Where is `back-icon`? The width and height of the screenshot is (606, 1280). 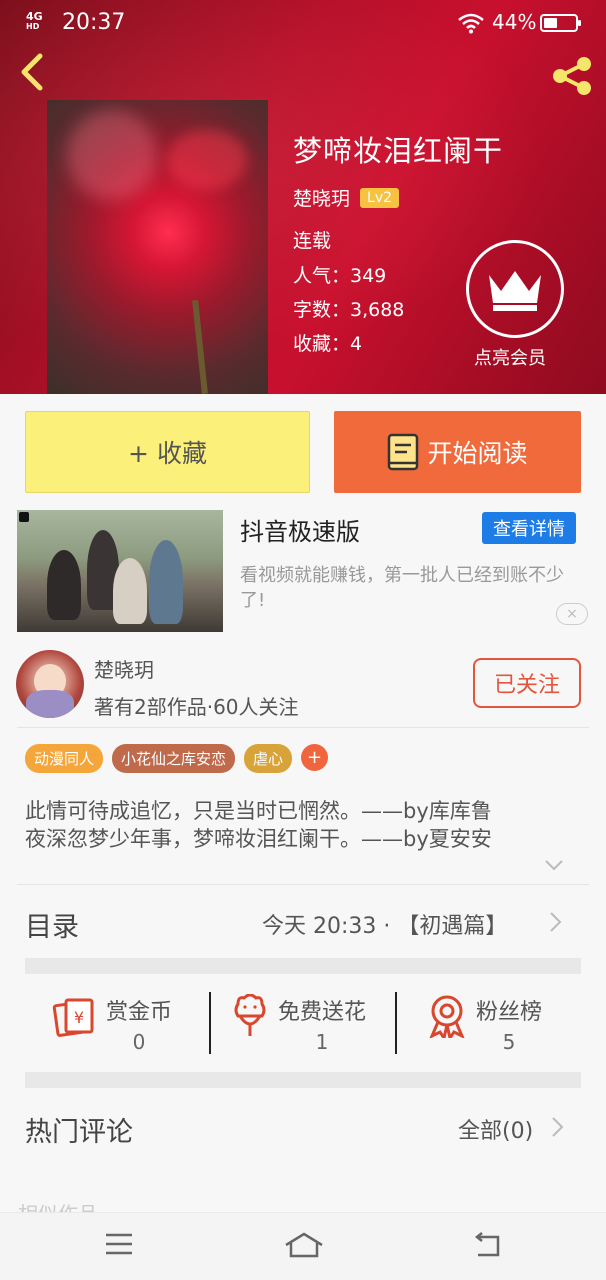 back-icon is located at coordinates (32, 72).